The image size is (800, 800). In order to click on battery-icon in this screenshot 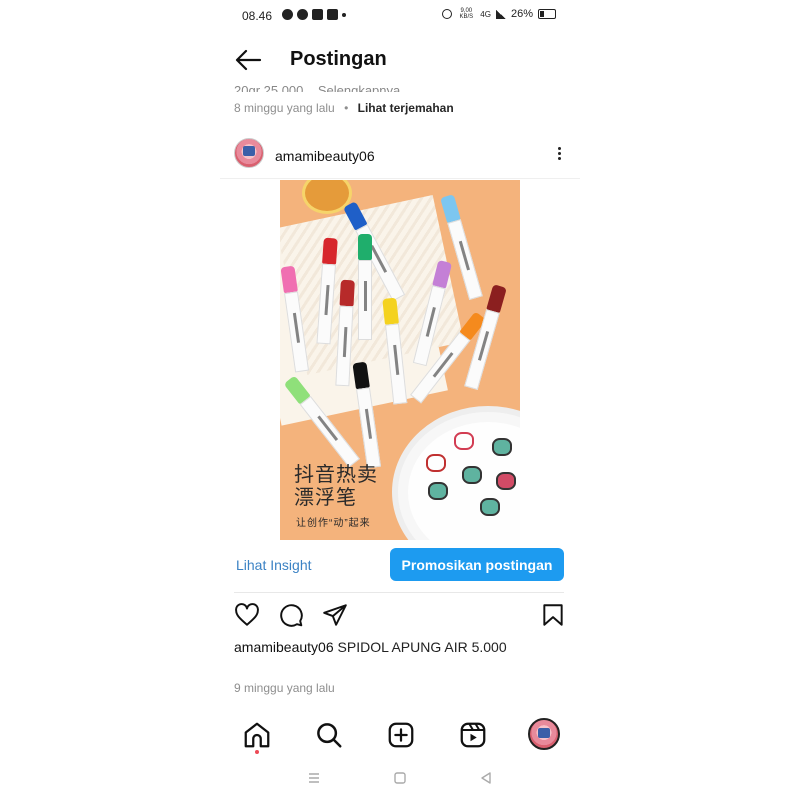, I will do `click(547, 14)`.